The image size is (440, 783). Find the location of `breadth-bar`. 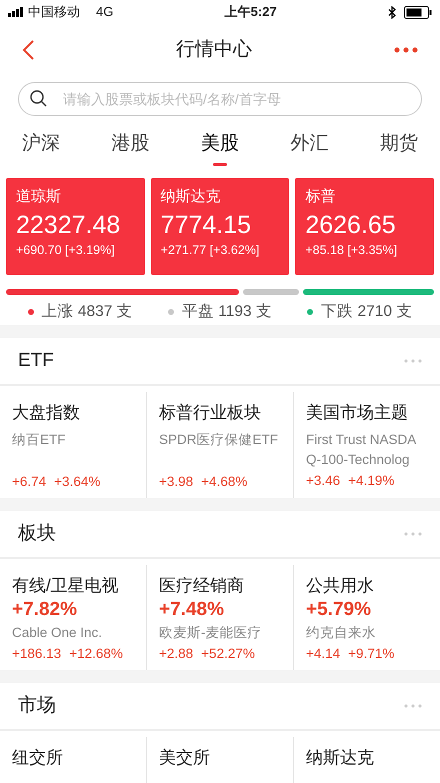

breadth-bar is located at coordinates (271, 292).